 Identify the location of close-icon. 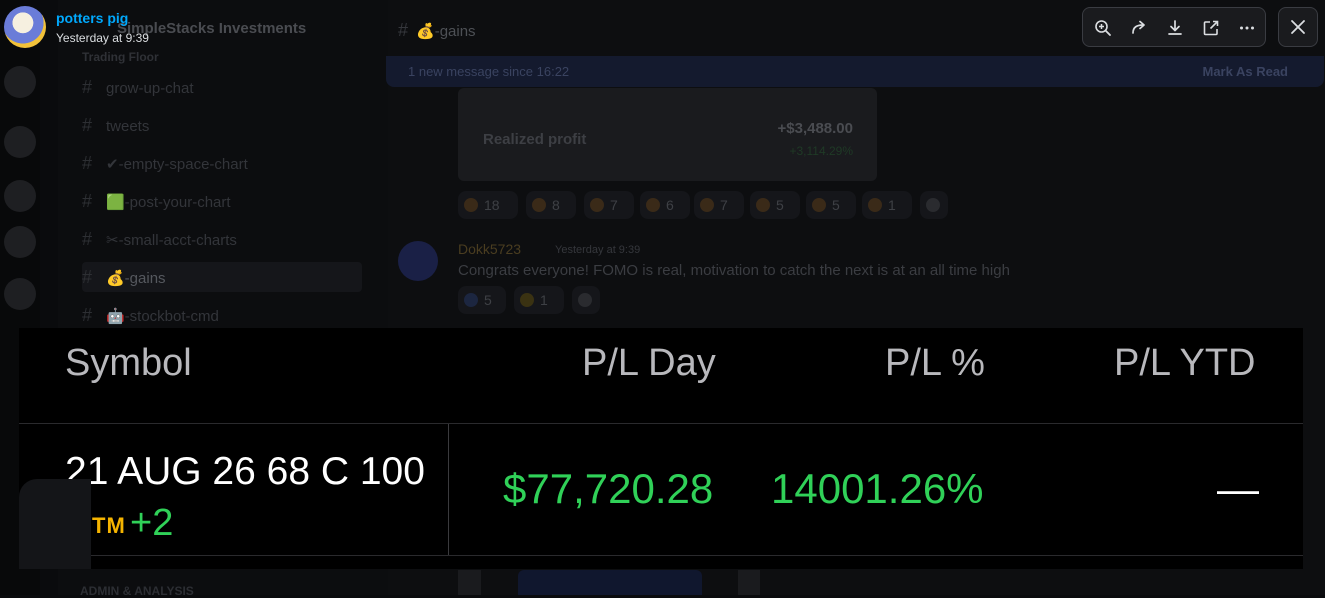
(1298, 27).